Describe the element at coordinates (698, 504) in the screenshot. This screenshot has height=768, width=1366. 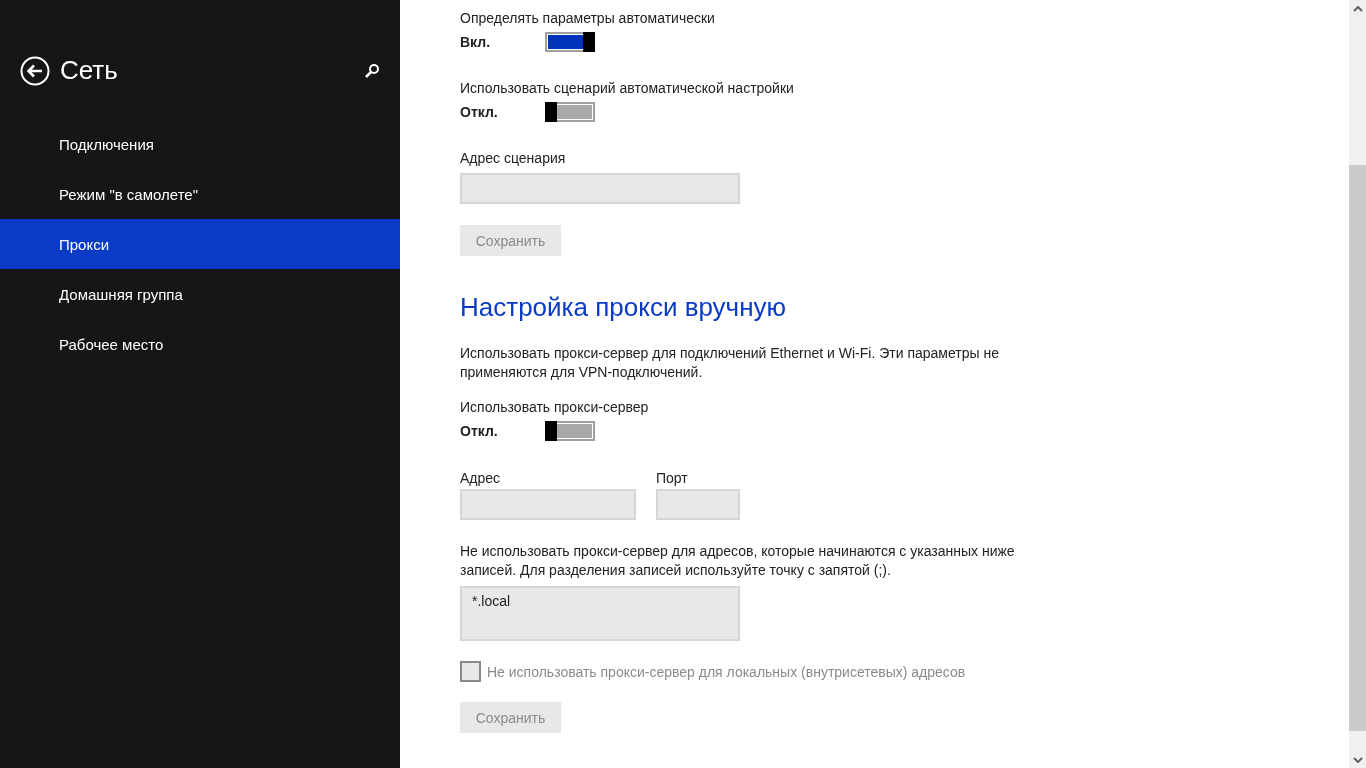
I see `port-field` at that location.